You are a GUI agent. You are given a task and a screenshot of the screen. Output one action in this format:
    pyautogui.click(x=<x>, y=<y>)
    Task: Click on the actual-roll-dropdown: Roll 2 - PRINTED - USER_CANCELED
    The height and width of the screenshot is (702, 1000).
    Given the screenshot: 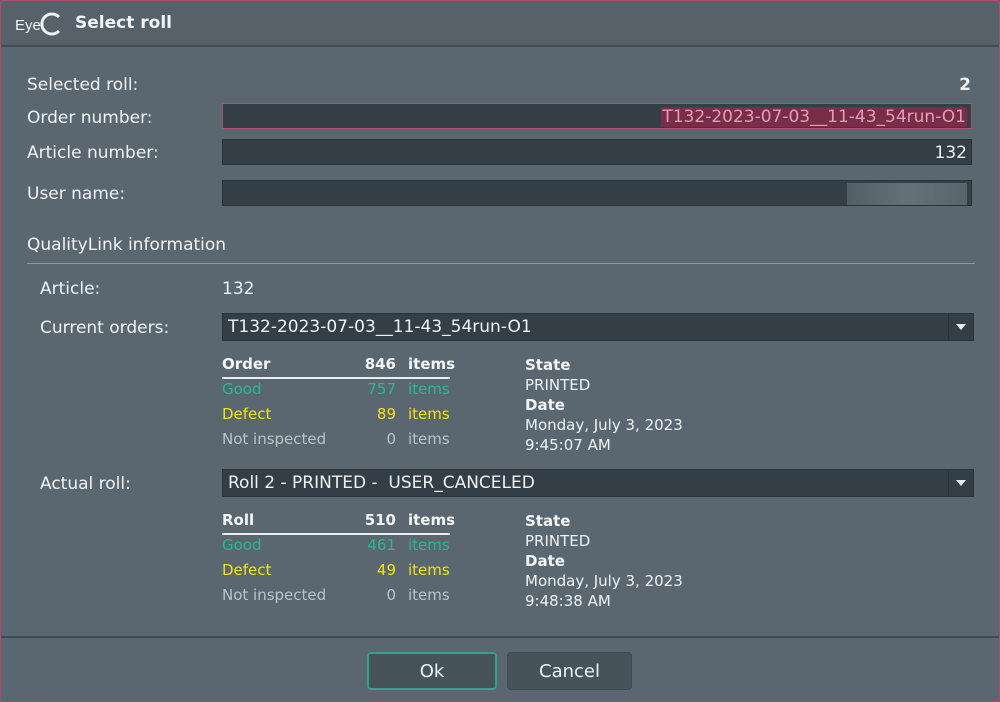 What is the action you would take?
    pyautogui.click(x=598, y=483)
    